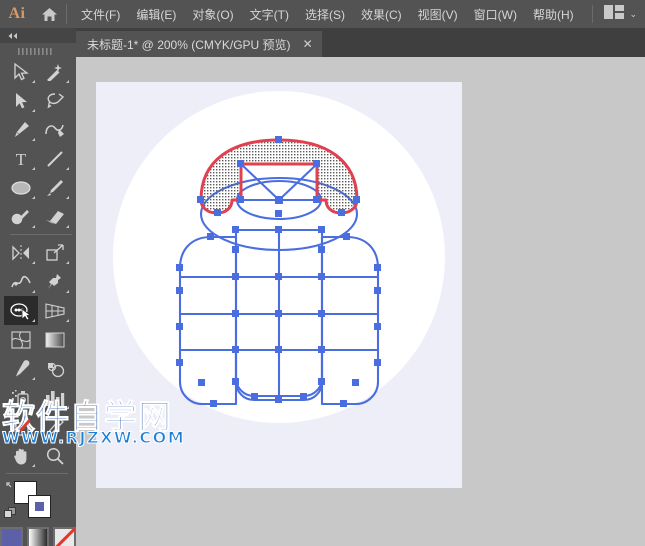  I want to click on tool-divider, so click(41, 234).